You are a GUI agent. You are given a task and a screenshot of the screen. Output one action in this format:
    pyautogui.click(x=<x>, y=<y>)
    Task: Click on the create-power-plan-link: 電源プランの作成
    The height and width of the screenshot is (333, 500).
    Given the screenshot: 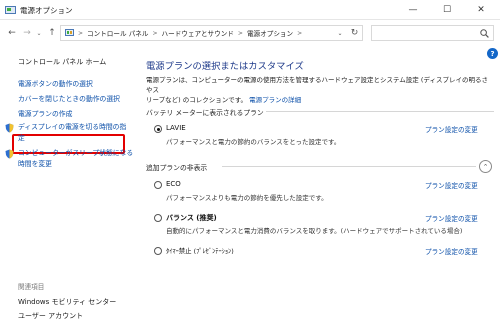 What is the action you would take?
    pyautogui.click(x=45, y=114)
    